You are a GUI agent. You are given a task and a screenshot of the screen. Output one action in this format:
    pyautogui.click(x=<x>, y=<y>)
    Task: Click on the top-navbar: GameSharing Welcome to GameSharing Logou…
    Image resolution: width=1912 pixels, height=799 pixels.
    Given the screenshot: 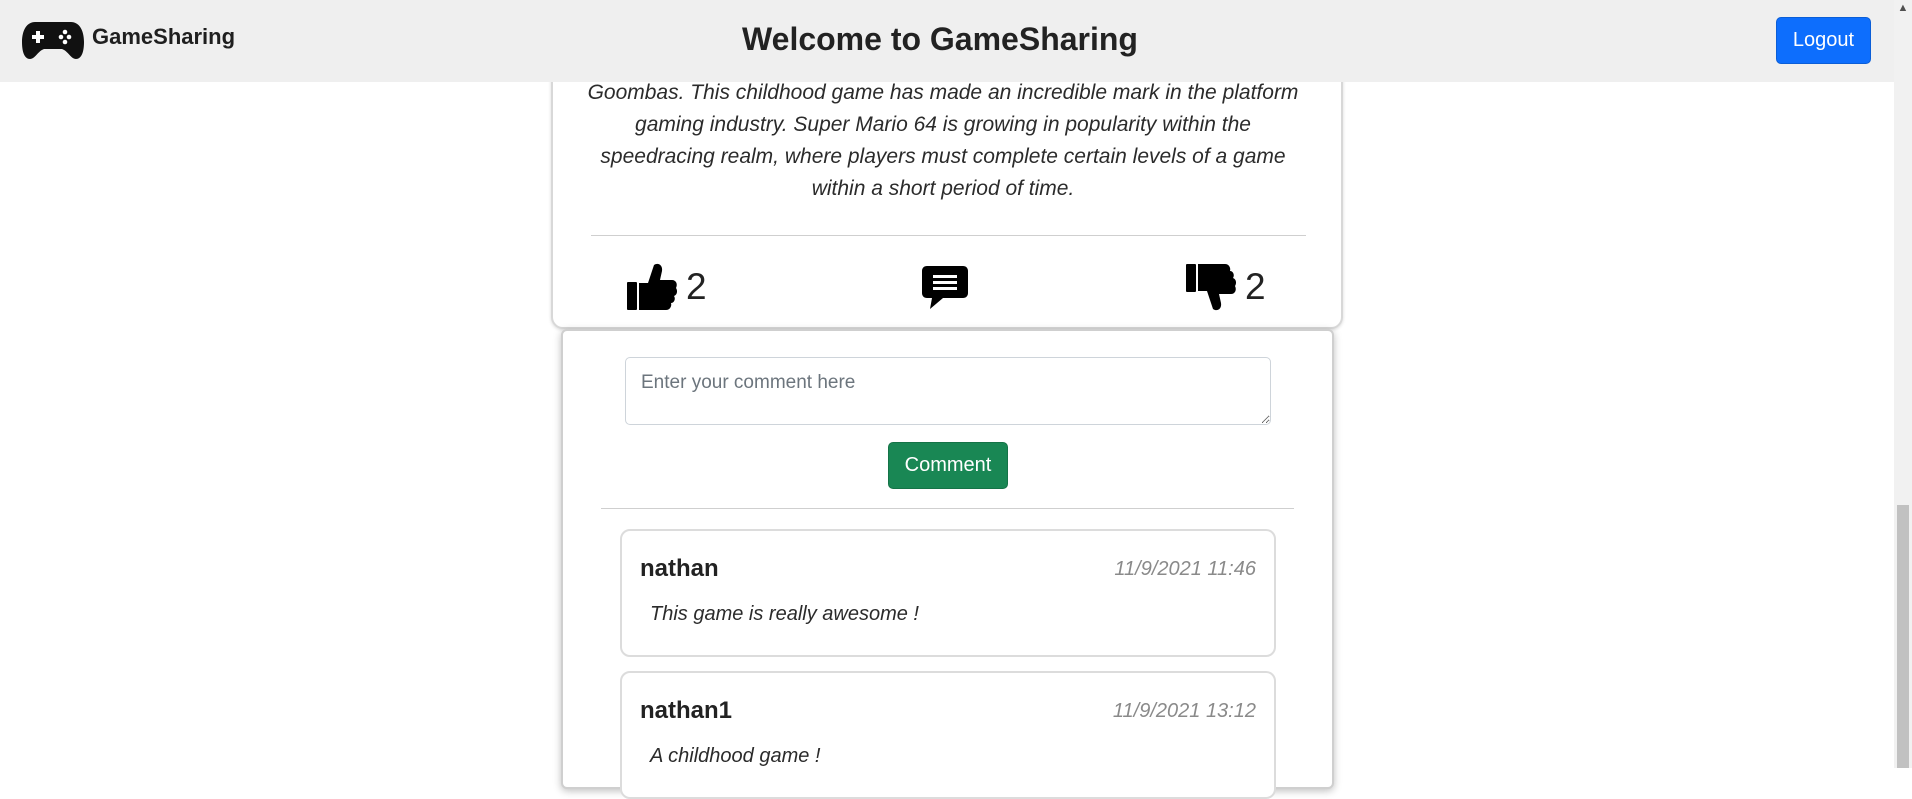 What is the action you would take?
    pyautogui.click(x=947, y=41)
    